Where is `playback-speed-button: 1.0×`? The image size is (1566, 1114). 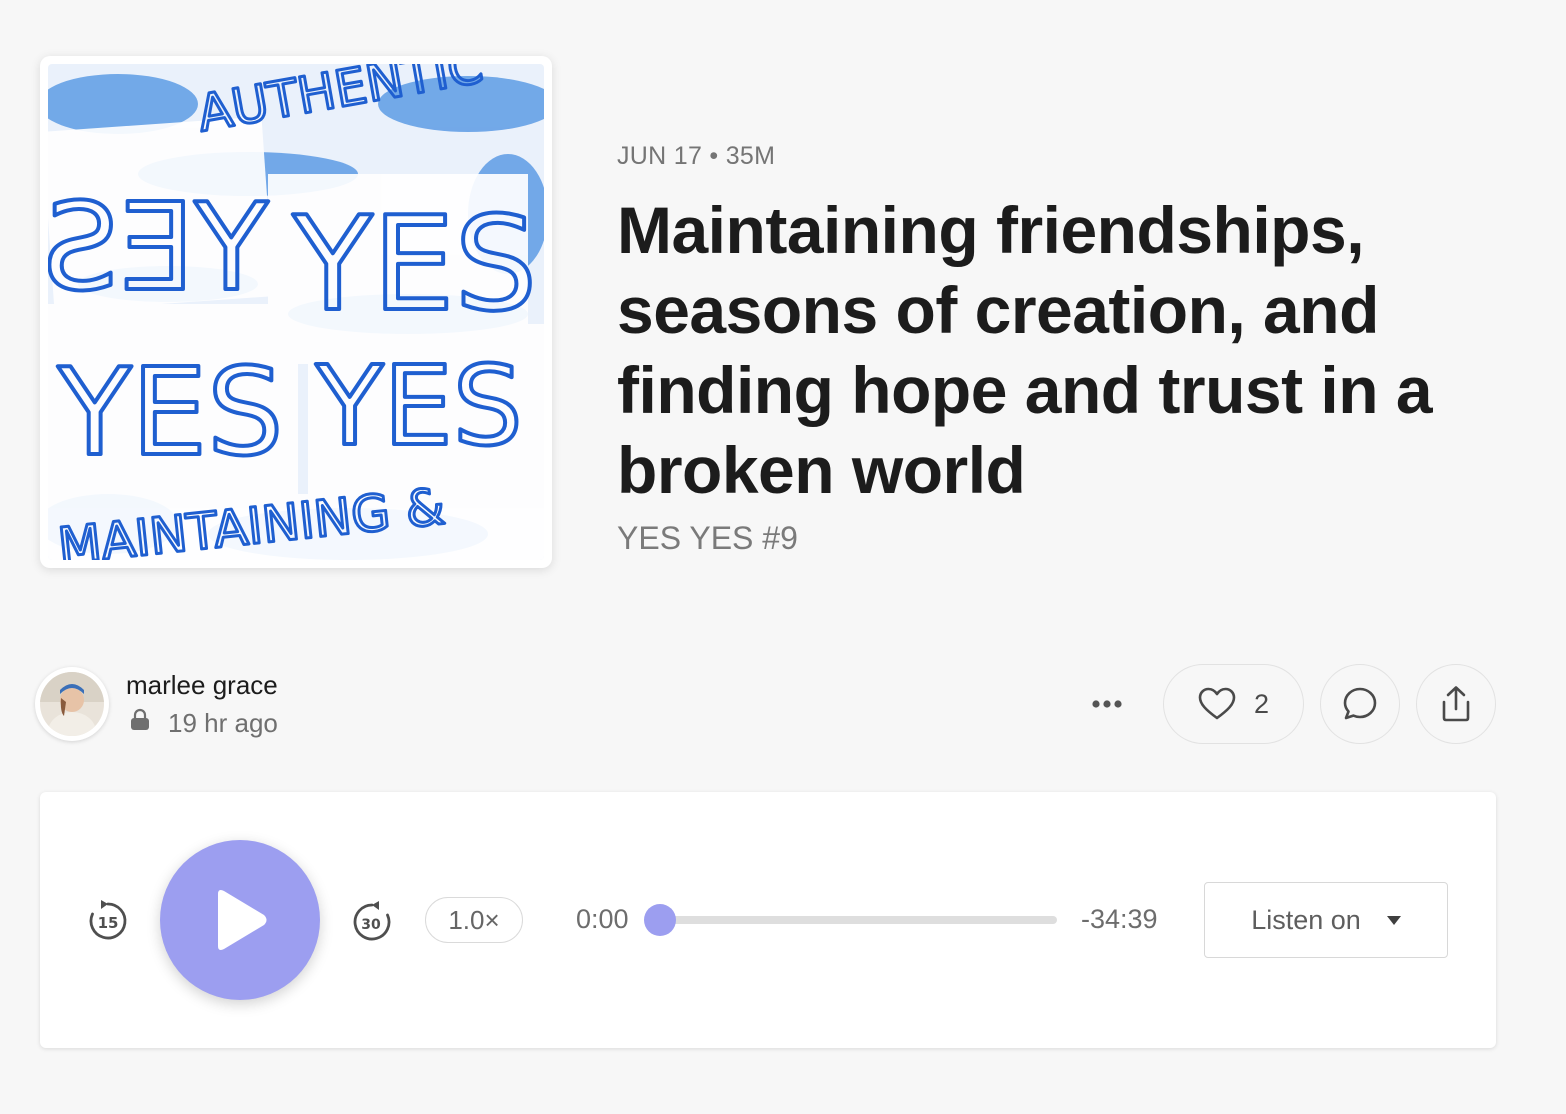
playback-speed-button: 1.0× is located at coordinates (474, 920).